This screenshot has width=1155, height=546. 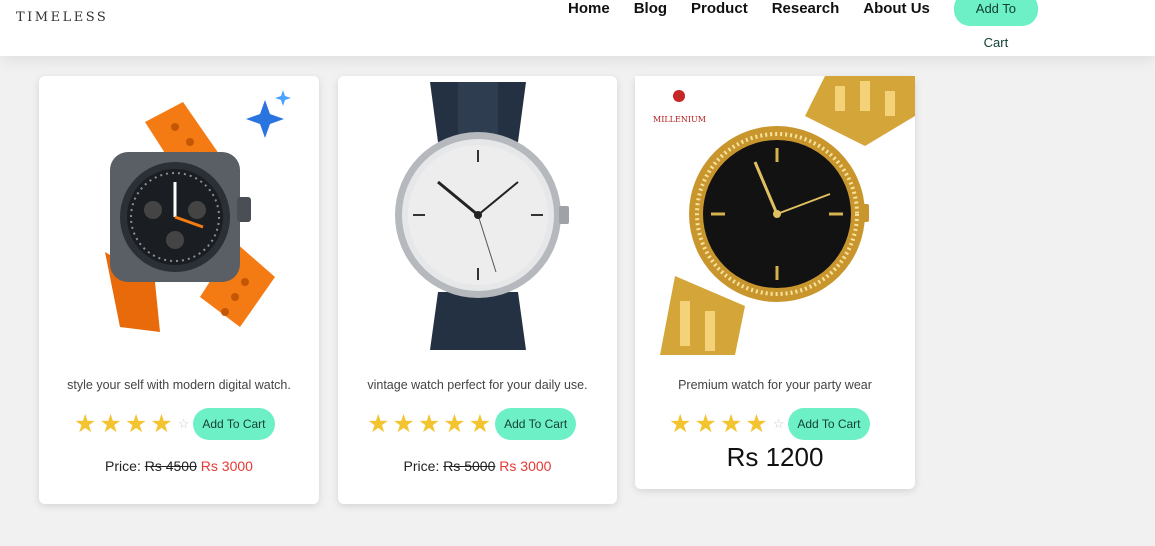 What do you see at coordinates (170, 466) in the screenshot?
I see `old-price: Rs 4500` at bounding box center [170, 466].